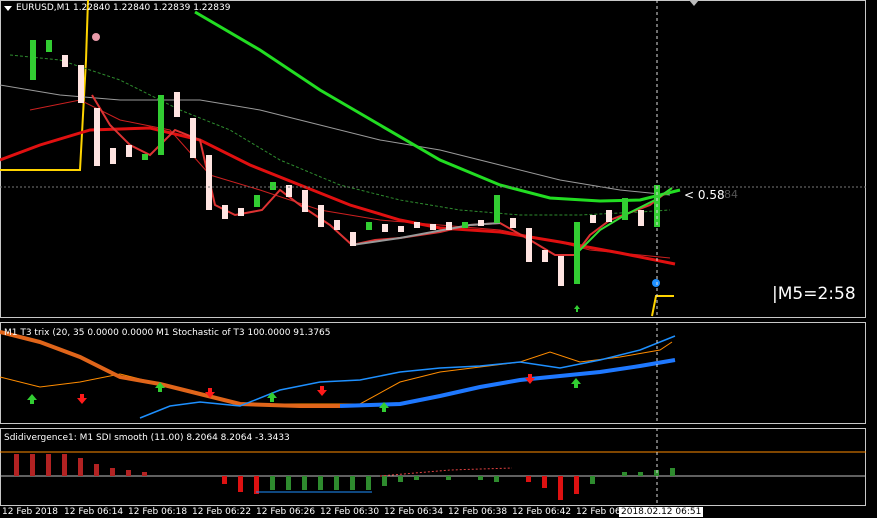  I want to click on time-label: 12 Feb 06, so click(598, 512).